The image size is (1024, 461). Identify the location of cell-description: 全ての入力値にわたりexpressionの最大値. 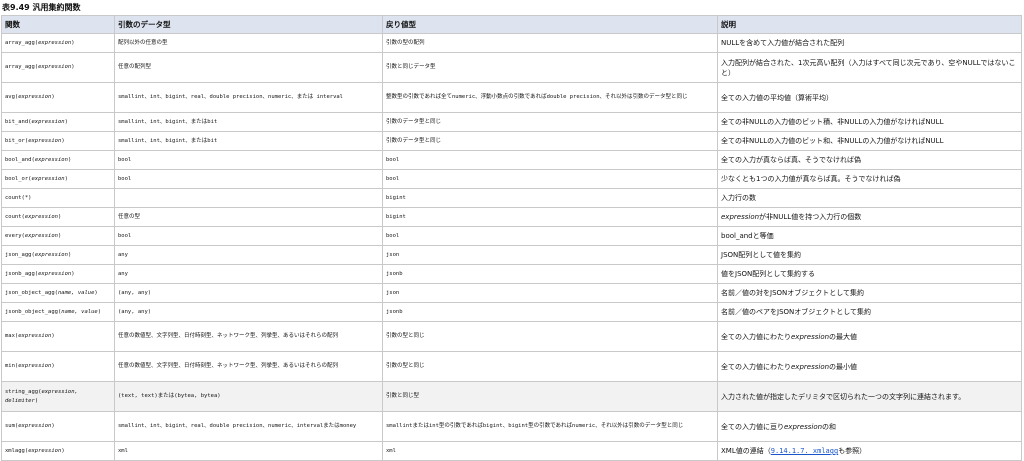
(869, 336).